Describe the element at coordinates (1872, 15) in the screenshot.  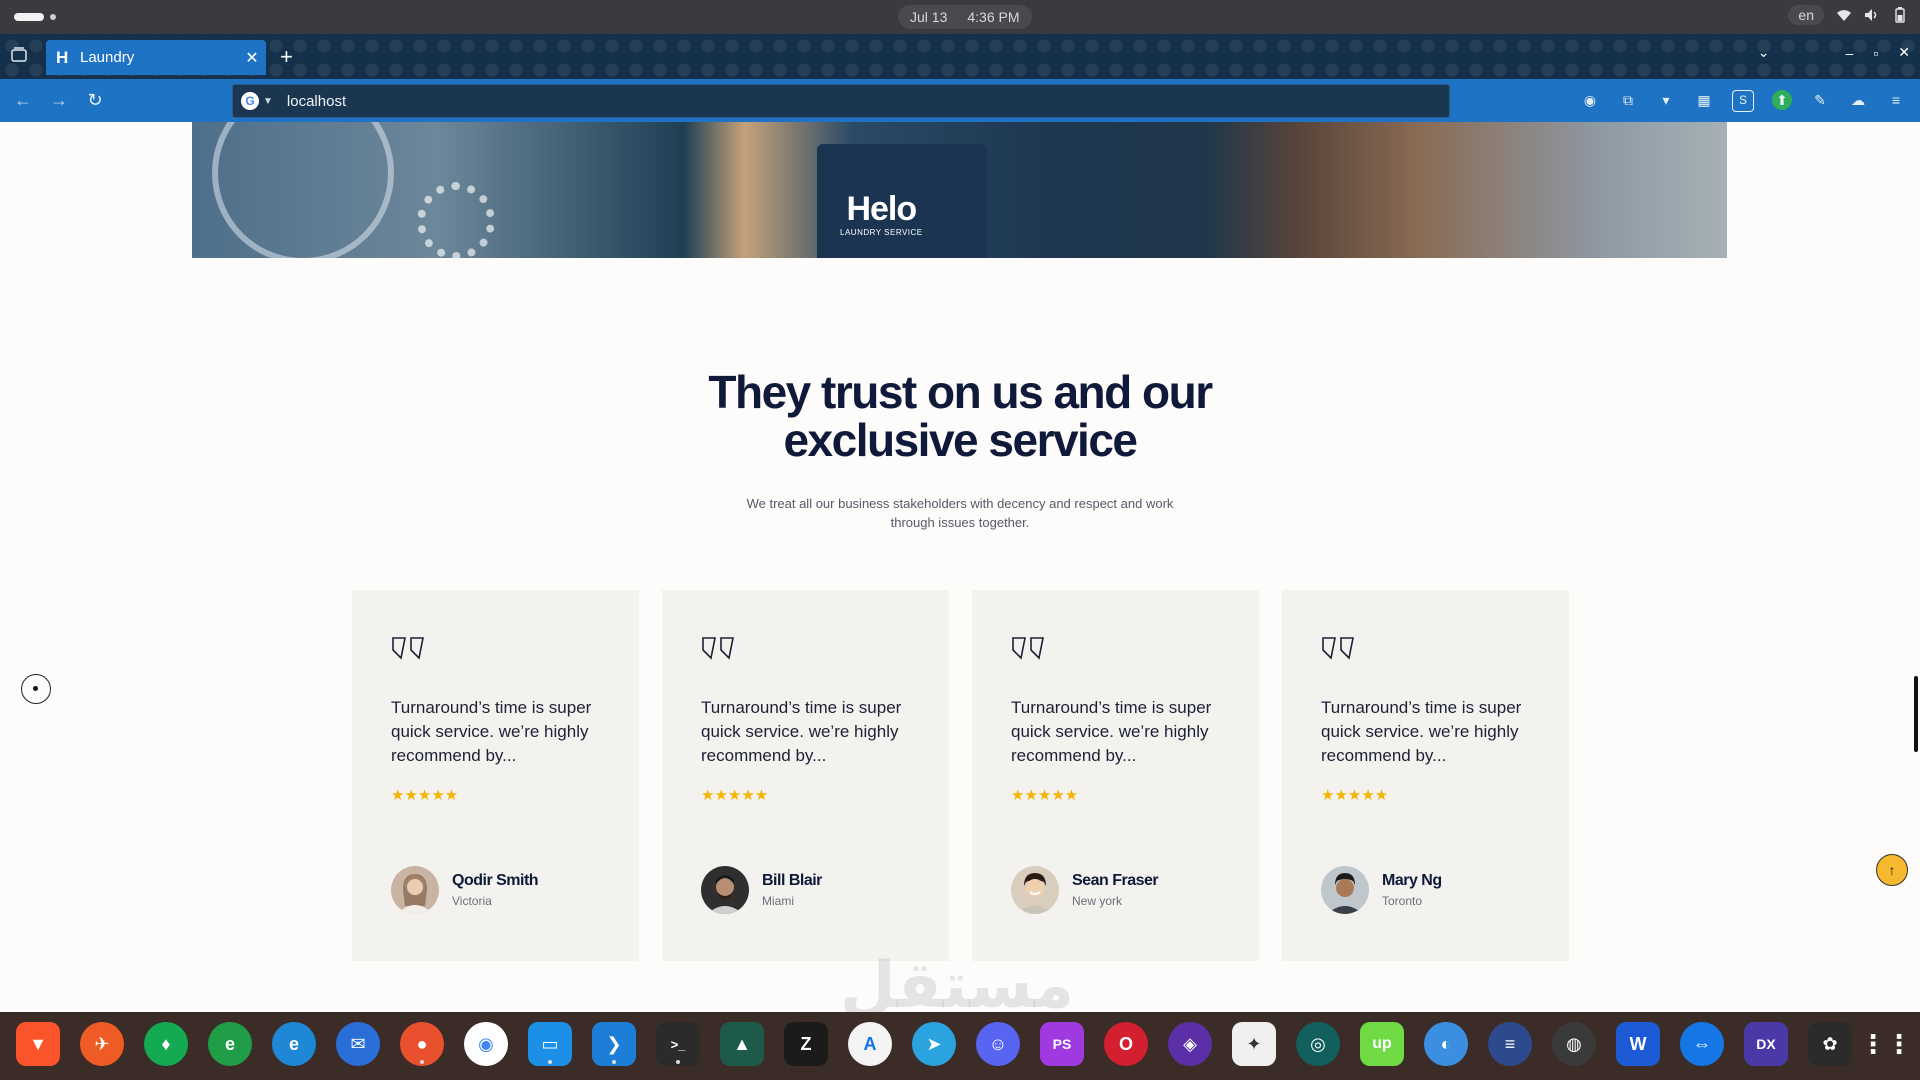
I see `volume-icon` at that location.